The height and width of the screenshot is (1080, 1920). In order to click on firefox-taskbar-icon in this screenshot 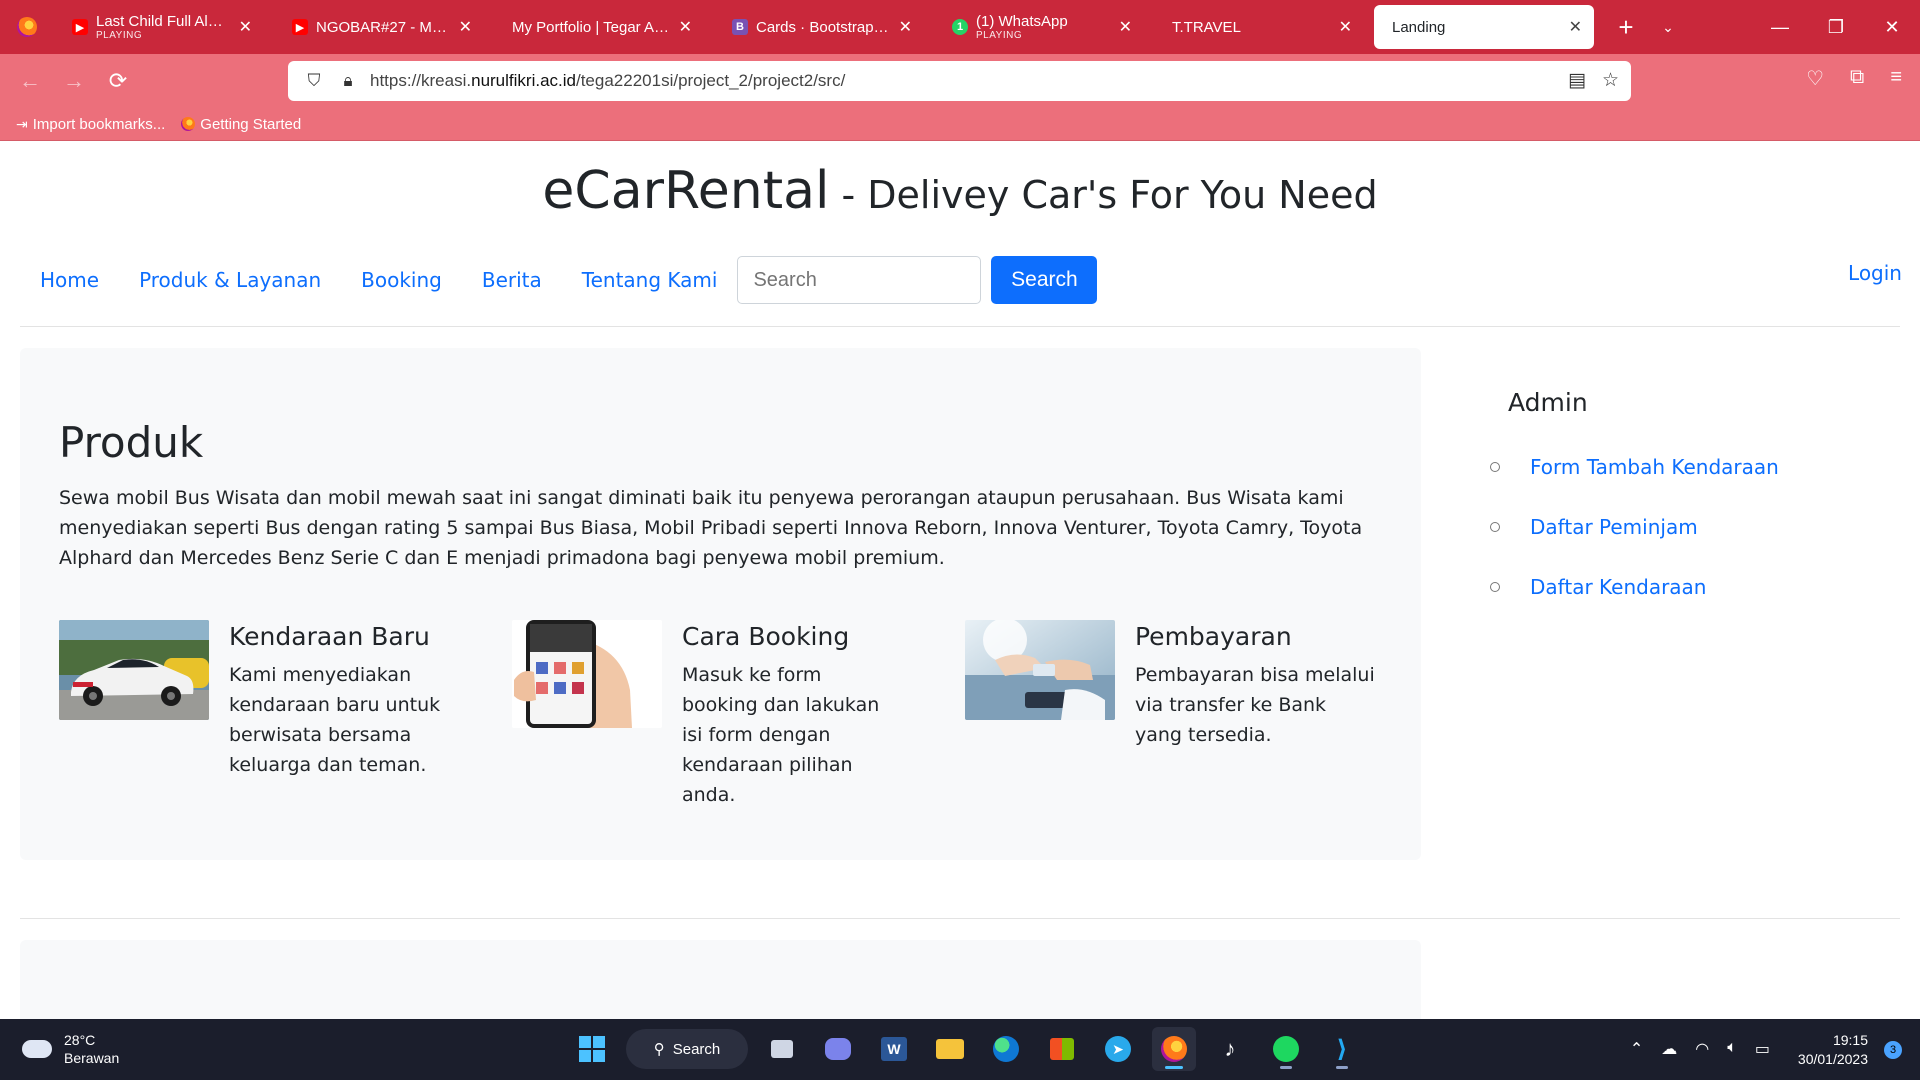, I will do `click(1174, 1049)`.